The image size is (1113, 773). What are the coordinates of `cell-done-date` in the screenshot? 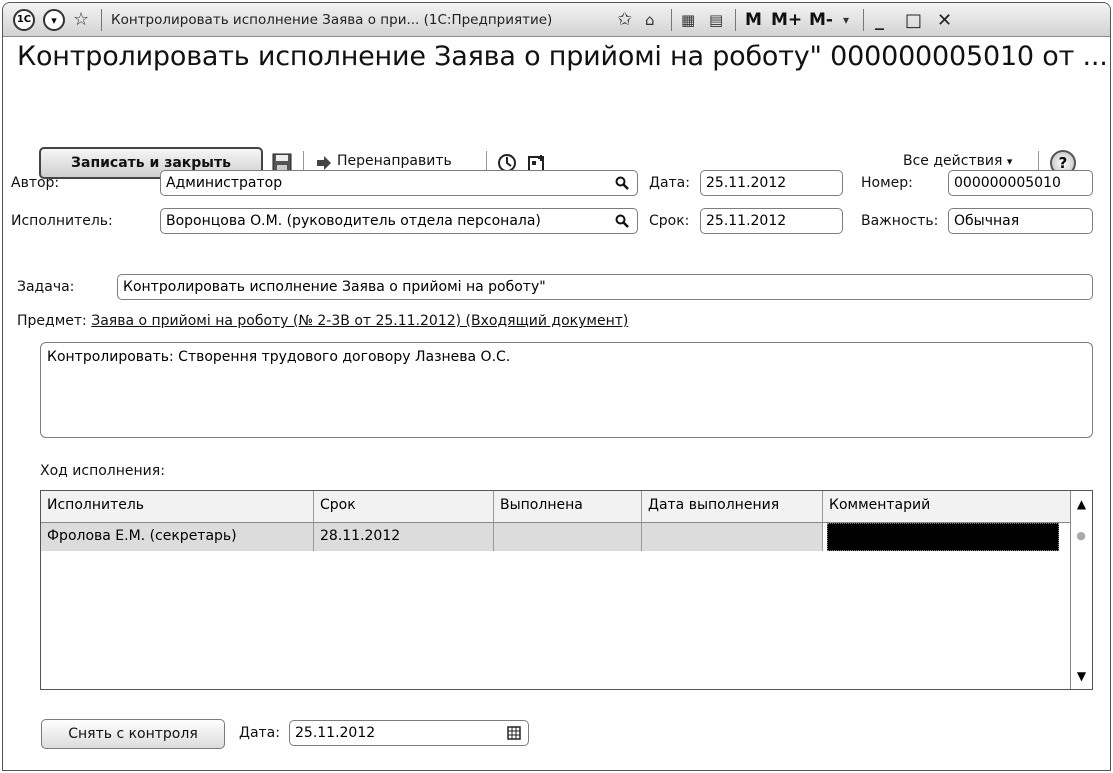 It's located at (732, 537).